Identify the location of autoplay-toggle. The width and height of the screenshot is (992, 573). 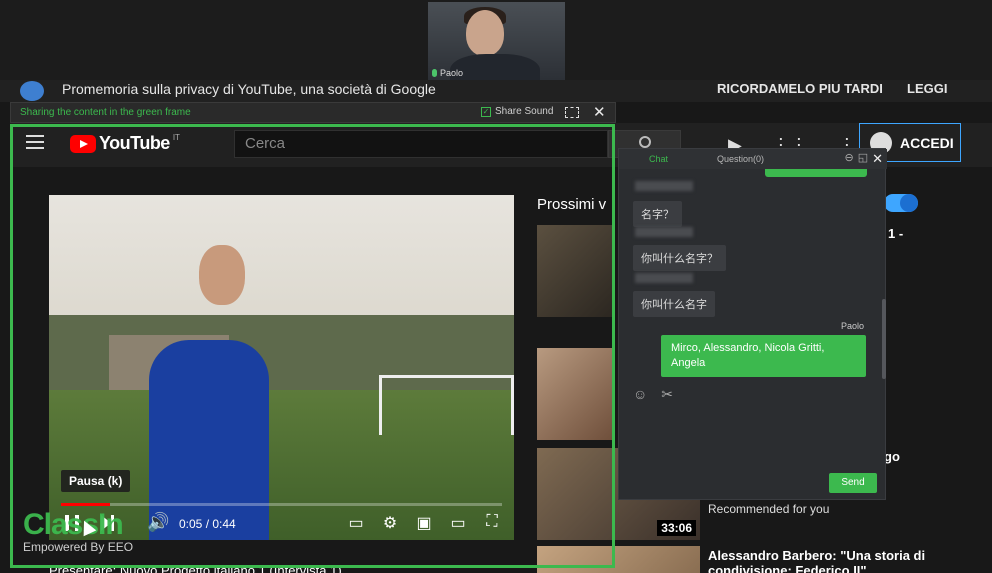
(901, 203).